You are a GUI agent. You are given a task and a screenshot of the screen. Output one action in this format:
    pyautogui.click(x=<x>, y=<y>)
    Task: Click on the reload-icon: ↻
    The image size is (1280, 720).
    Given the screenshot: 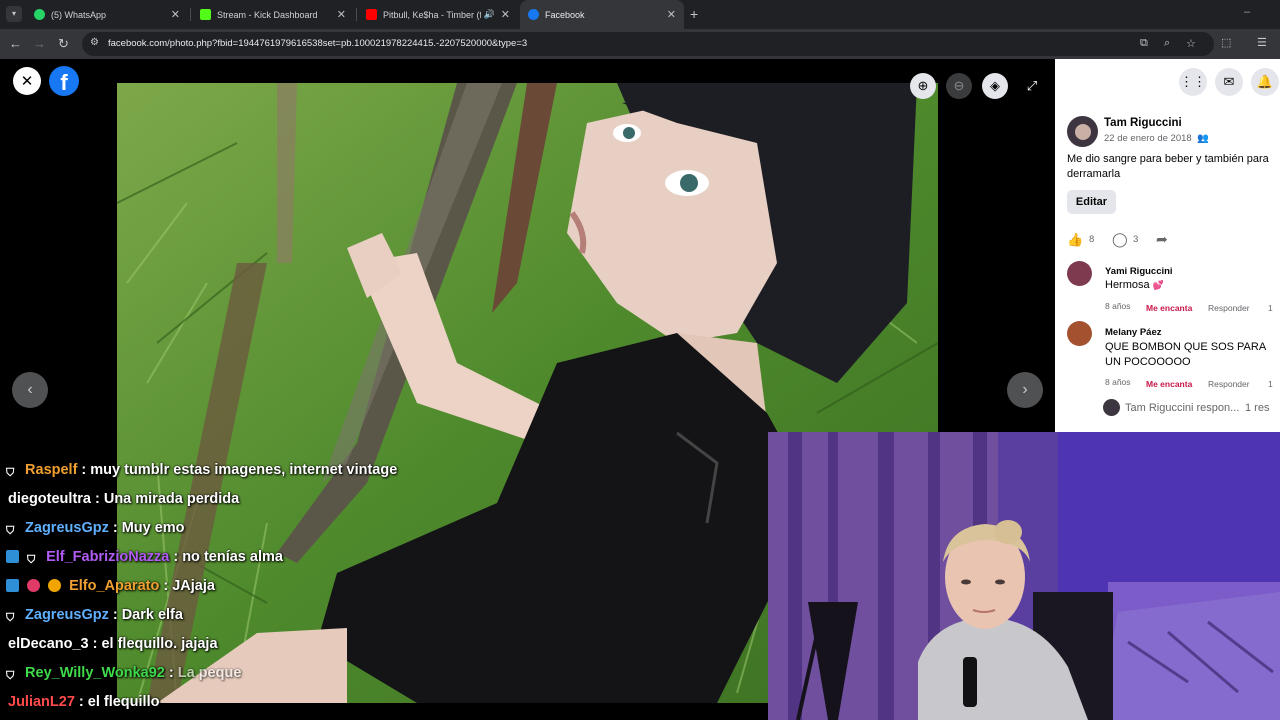 What is the action you would take?
    pyautogui.click(x=63, y=44)
    